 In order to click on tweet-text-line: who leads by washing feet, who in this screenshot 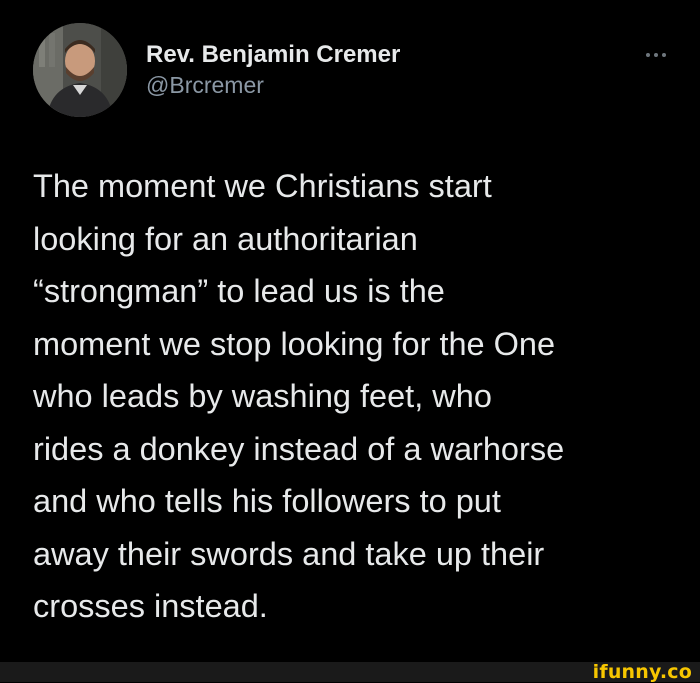, I will do `click(262, 396)`.